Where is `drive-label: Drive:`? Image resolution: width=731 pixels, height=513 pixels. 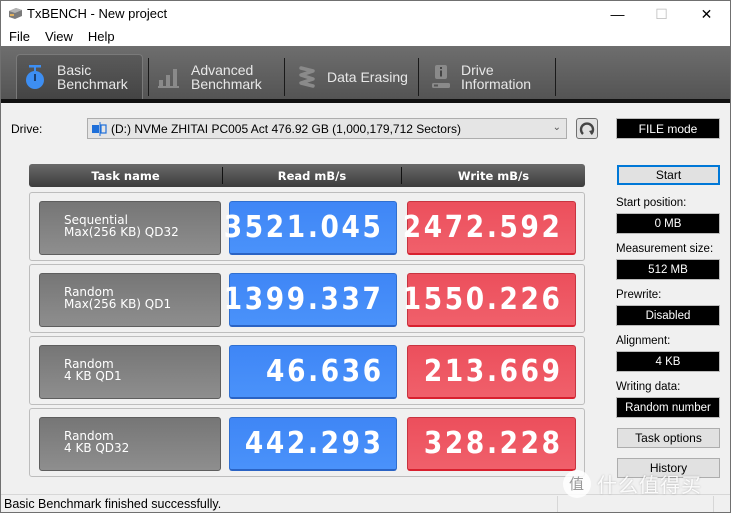 drive-label: Drive: is located at coordinates (27, 129).